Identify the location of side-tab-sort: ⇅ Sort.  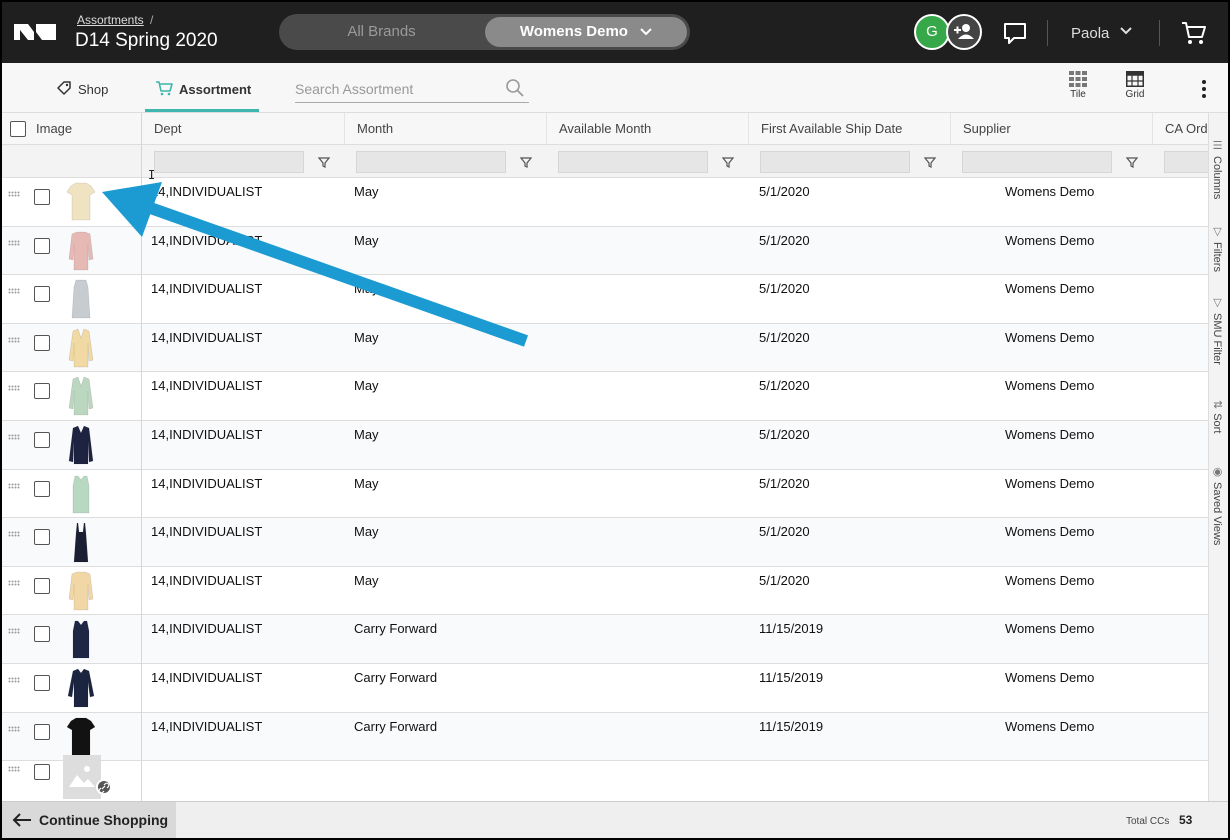
(1217, 416).